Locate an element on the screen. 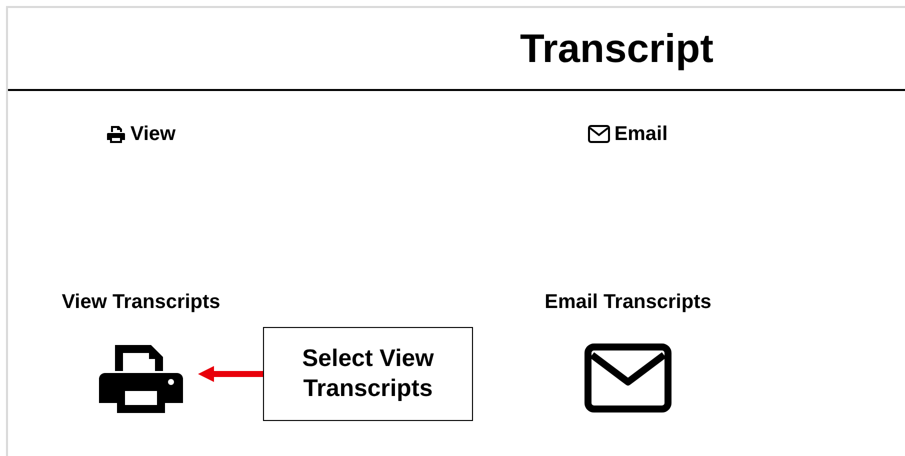 The height and width of the screenshot is (456, 905). card-title: View Transcripts is located at coordinates (141, 302).